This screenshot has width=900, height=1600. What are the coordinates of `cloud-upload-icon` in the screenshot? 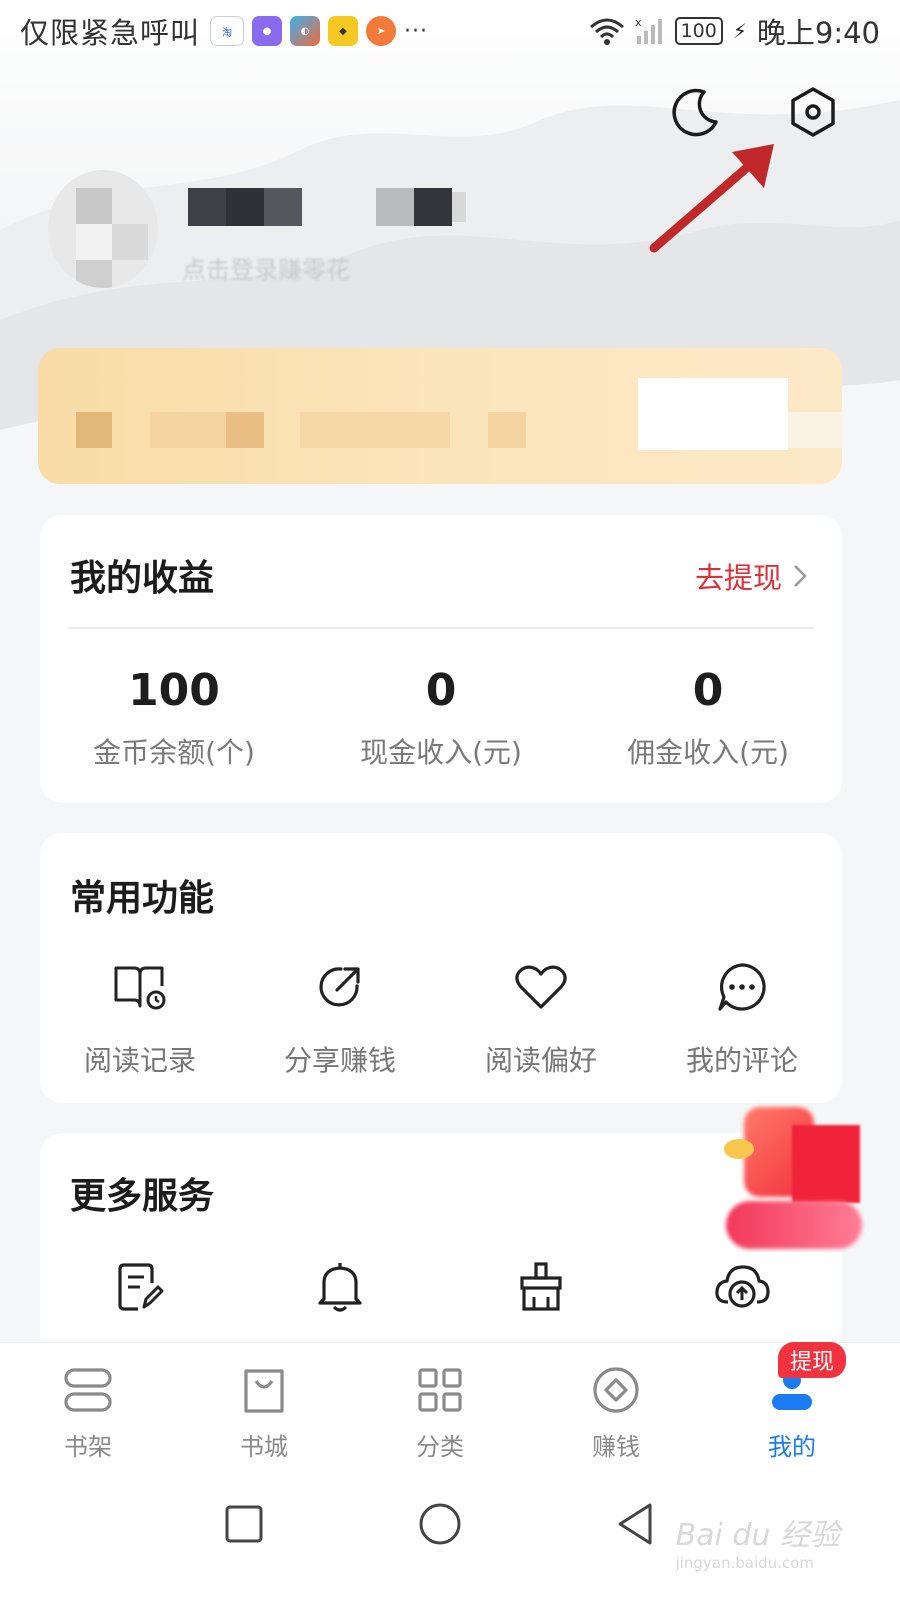 It's located at (742, 1286).